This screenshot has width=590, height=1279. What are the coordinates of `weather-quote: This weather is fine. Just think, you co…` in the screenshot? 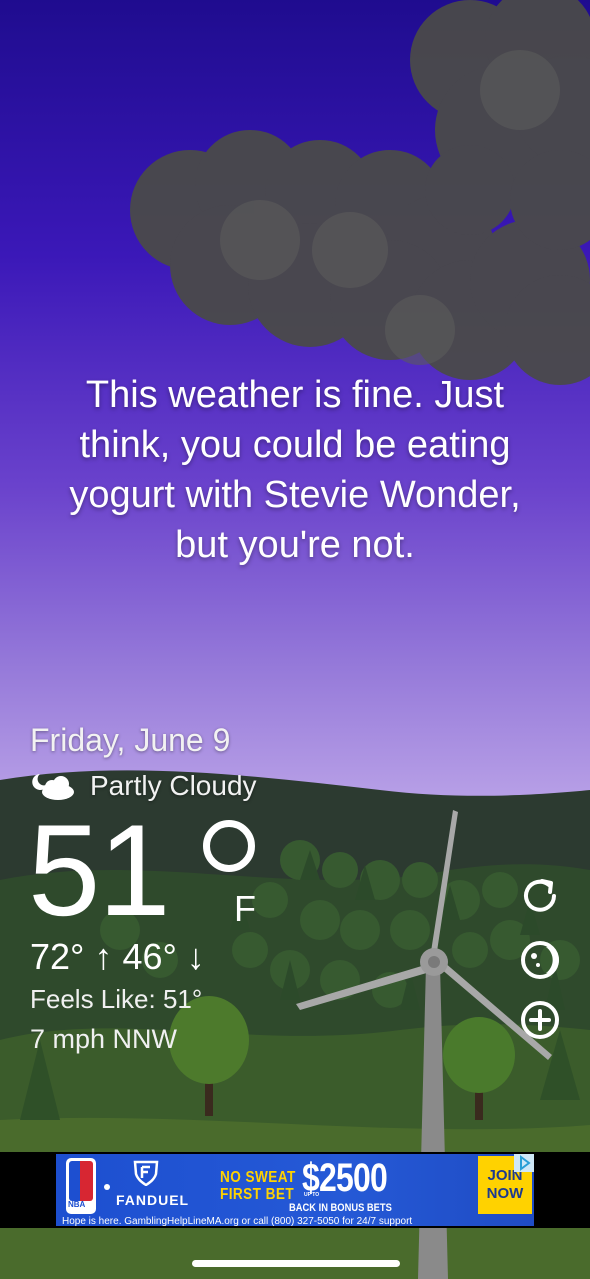 It's located at (295, 470).